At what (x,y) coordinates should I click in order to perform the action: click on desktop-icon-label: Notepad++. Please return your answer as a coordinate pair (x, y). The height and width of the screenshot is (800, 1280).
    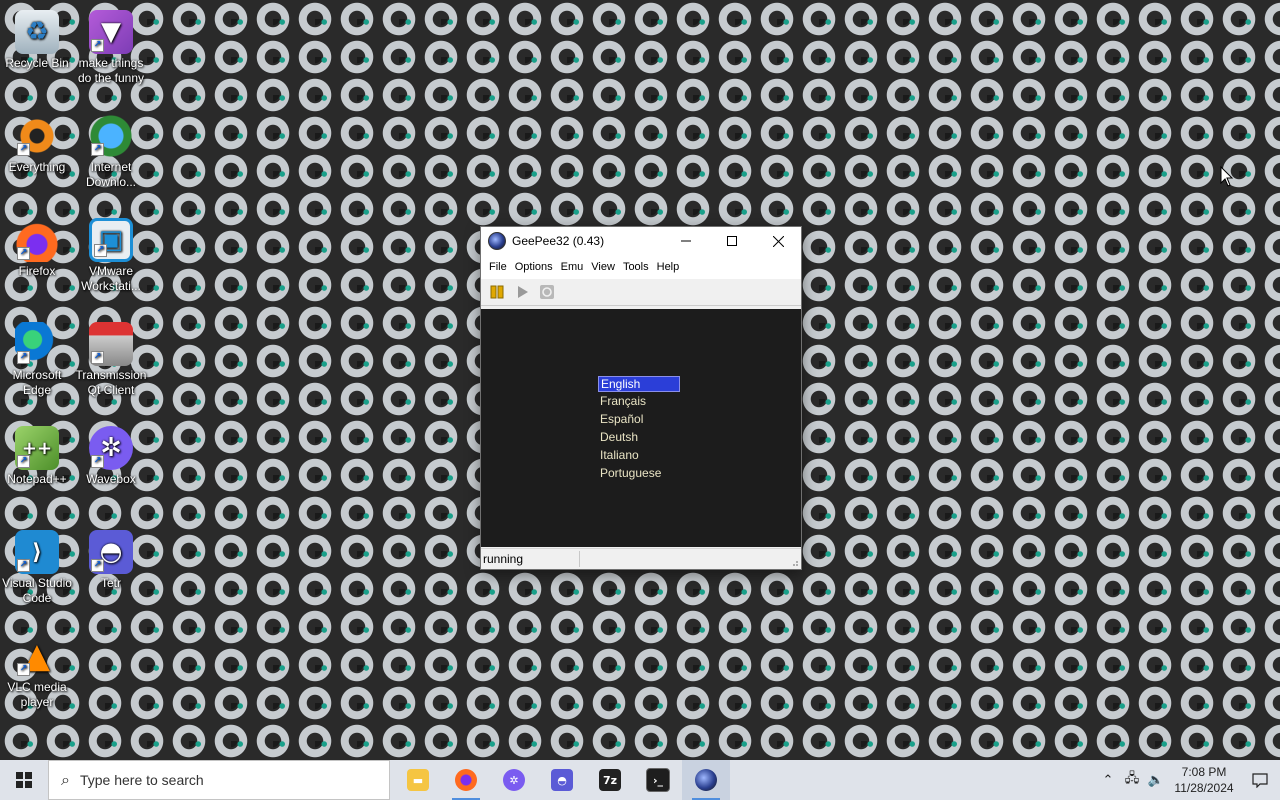
    Looking at the image, I should click on (37, 479).